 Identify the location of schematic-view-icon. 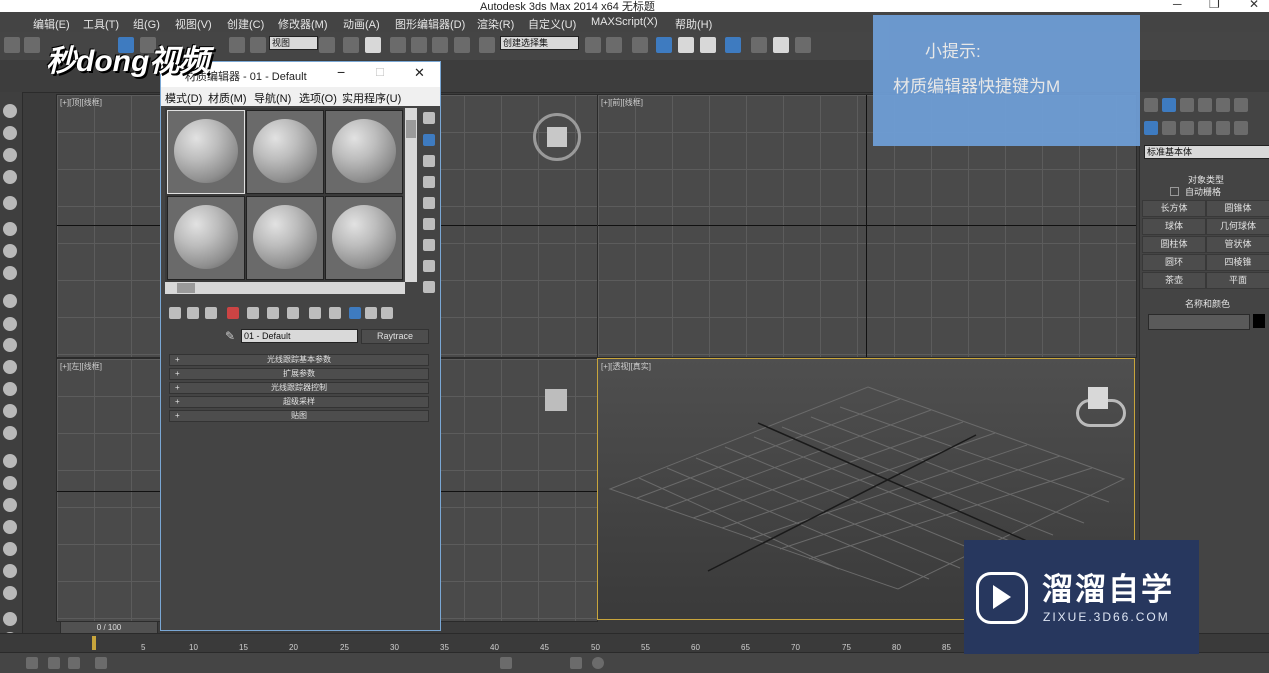
(708, 45).